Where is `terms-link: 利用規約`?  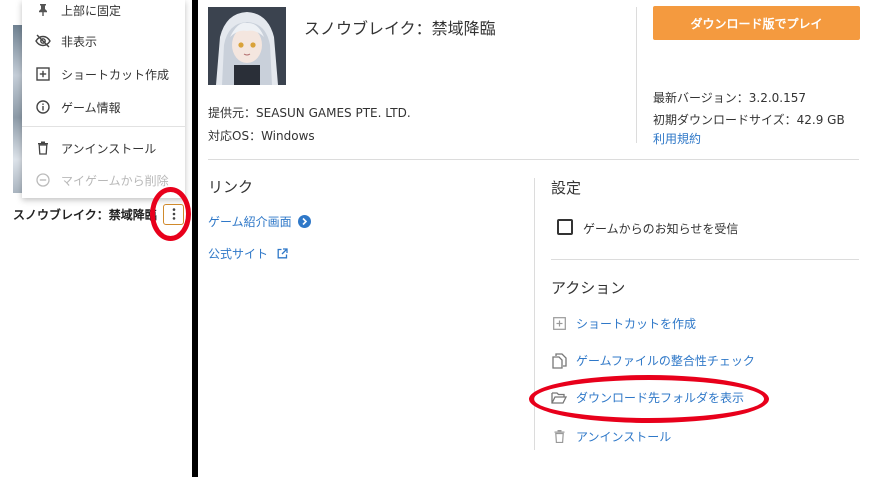
terms-link: 利用規約 is located at coordinates (677, 138).